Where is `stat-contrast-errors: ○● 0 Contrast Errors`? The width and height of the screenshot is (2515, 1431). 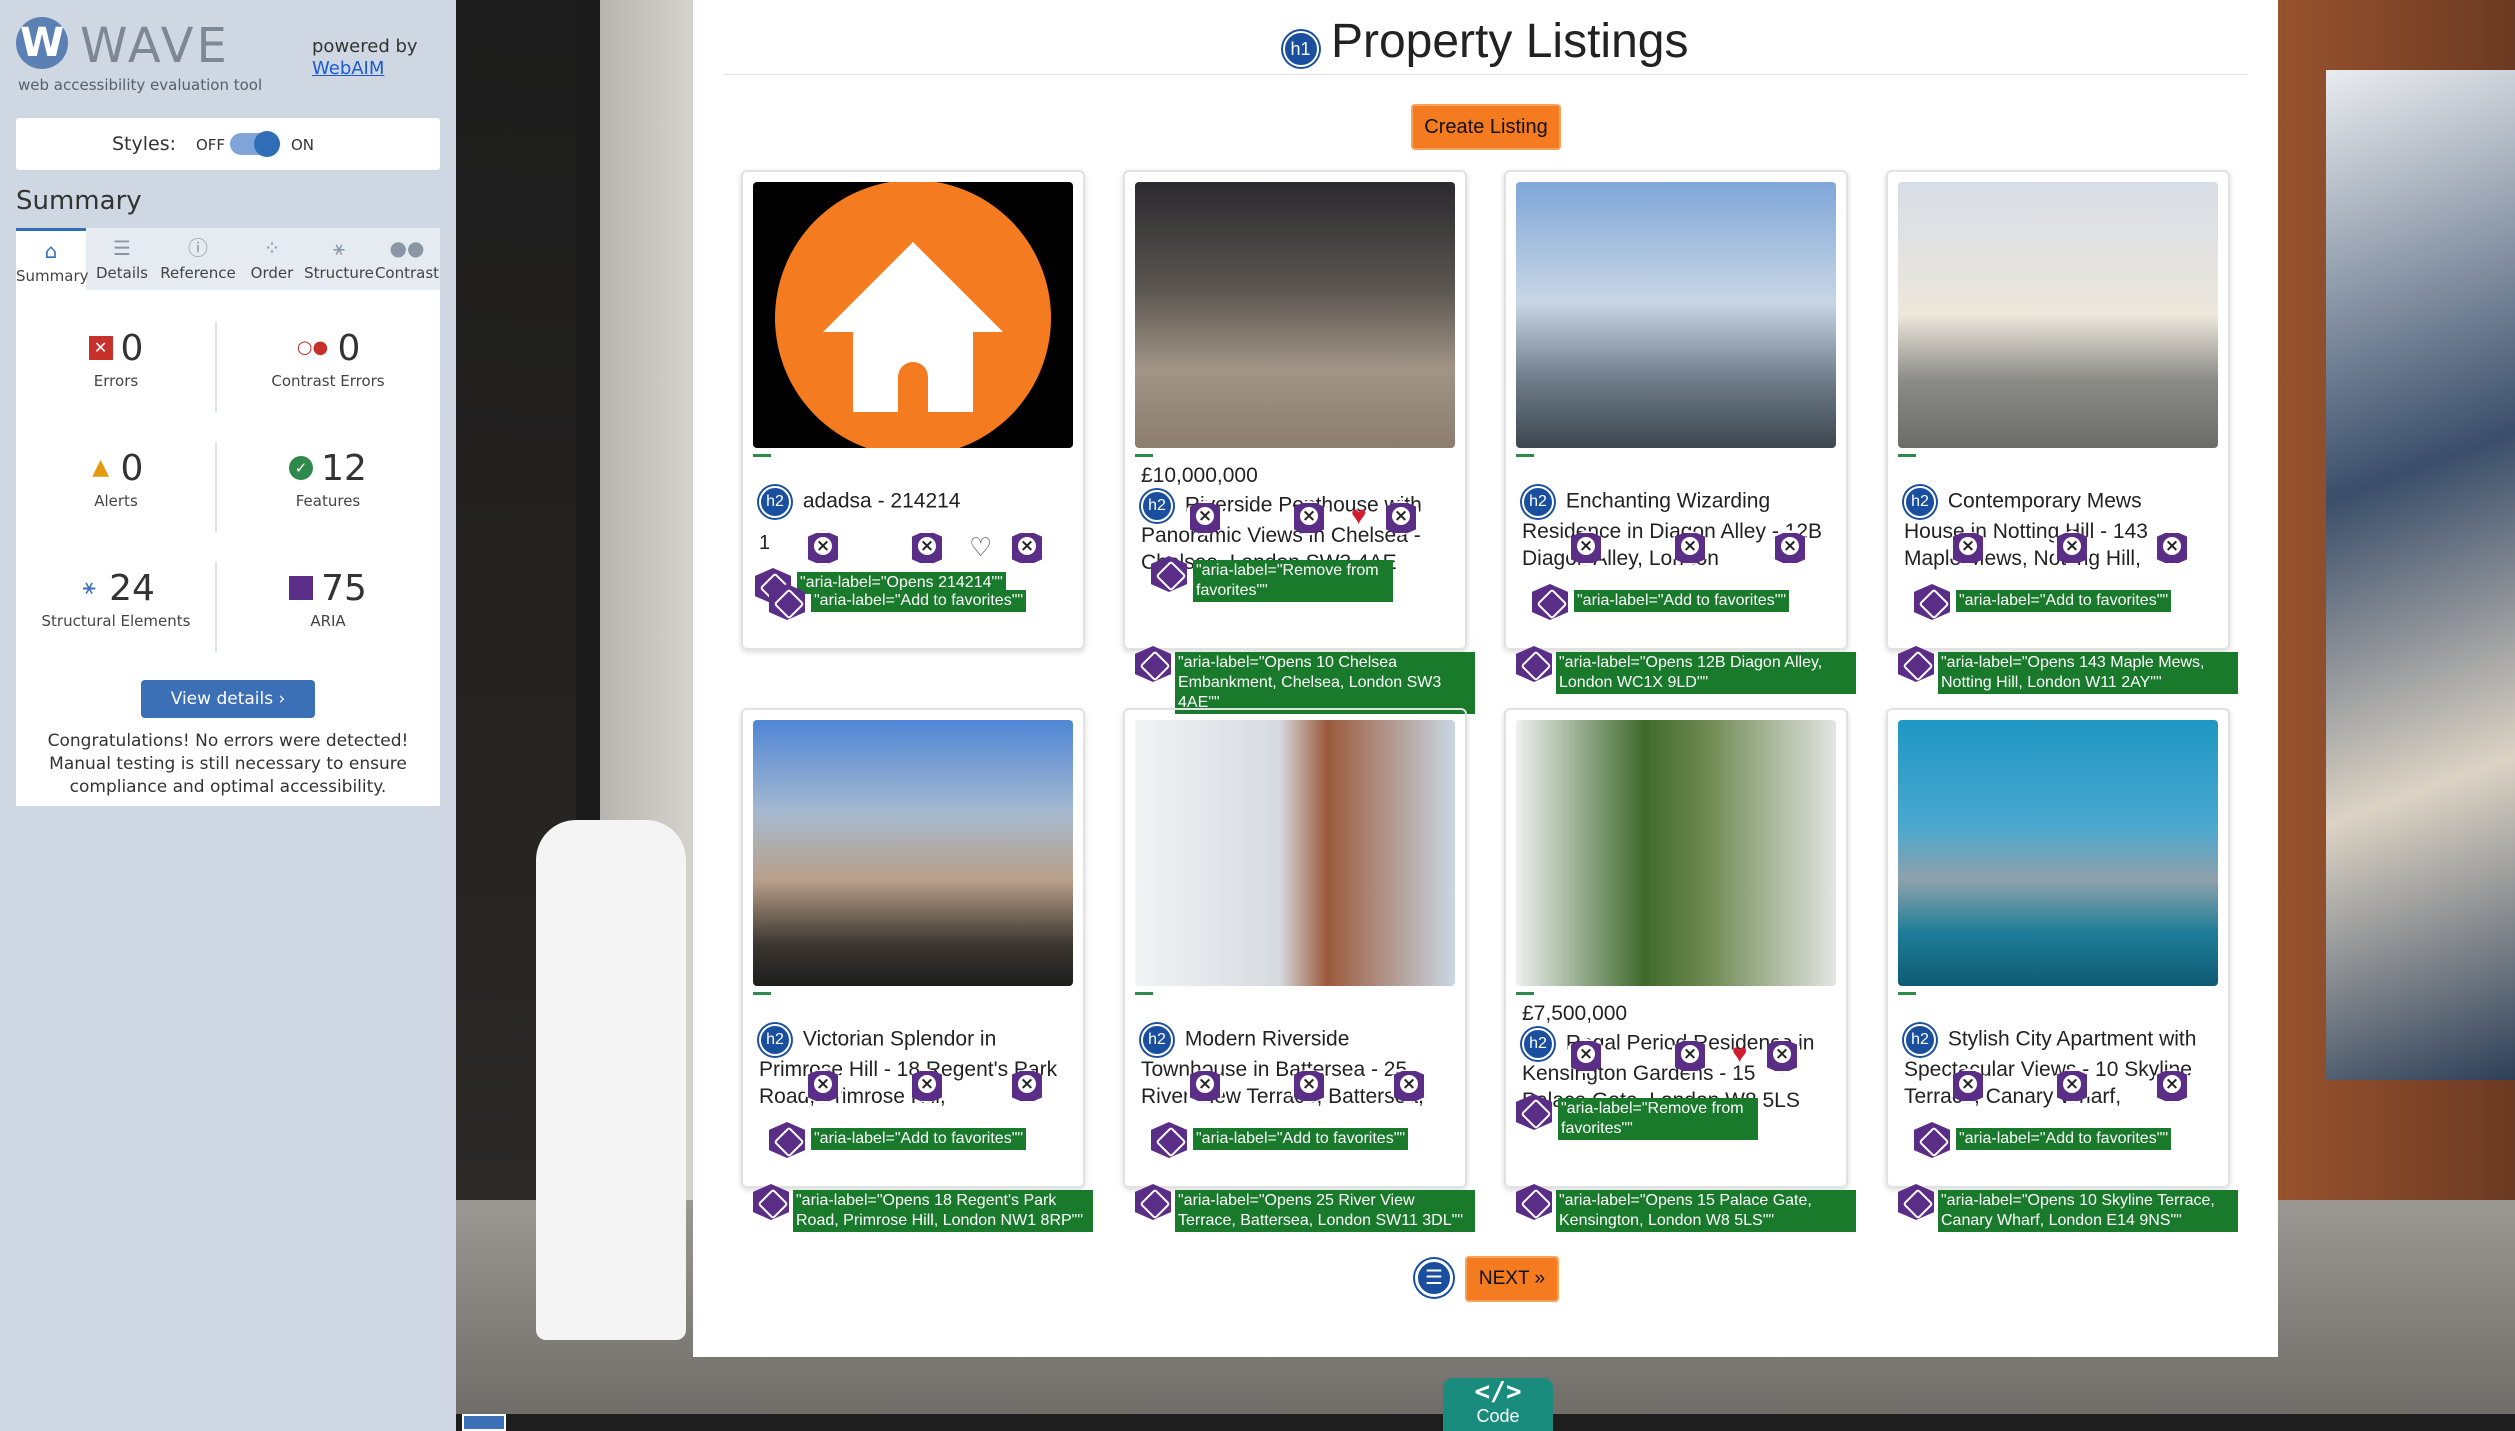 stat-contrast-errors: ○● 0 Contrast Errors is located at coordinates (328, 358).